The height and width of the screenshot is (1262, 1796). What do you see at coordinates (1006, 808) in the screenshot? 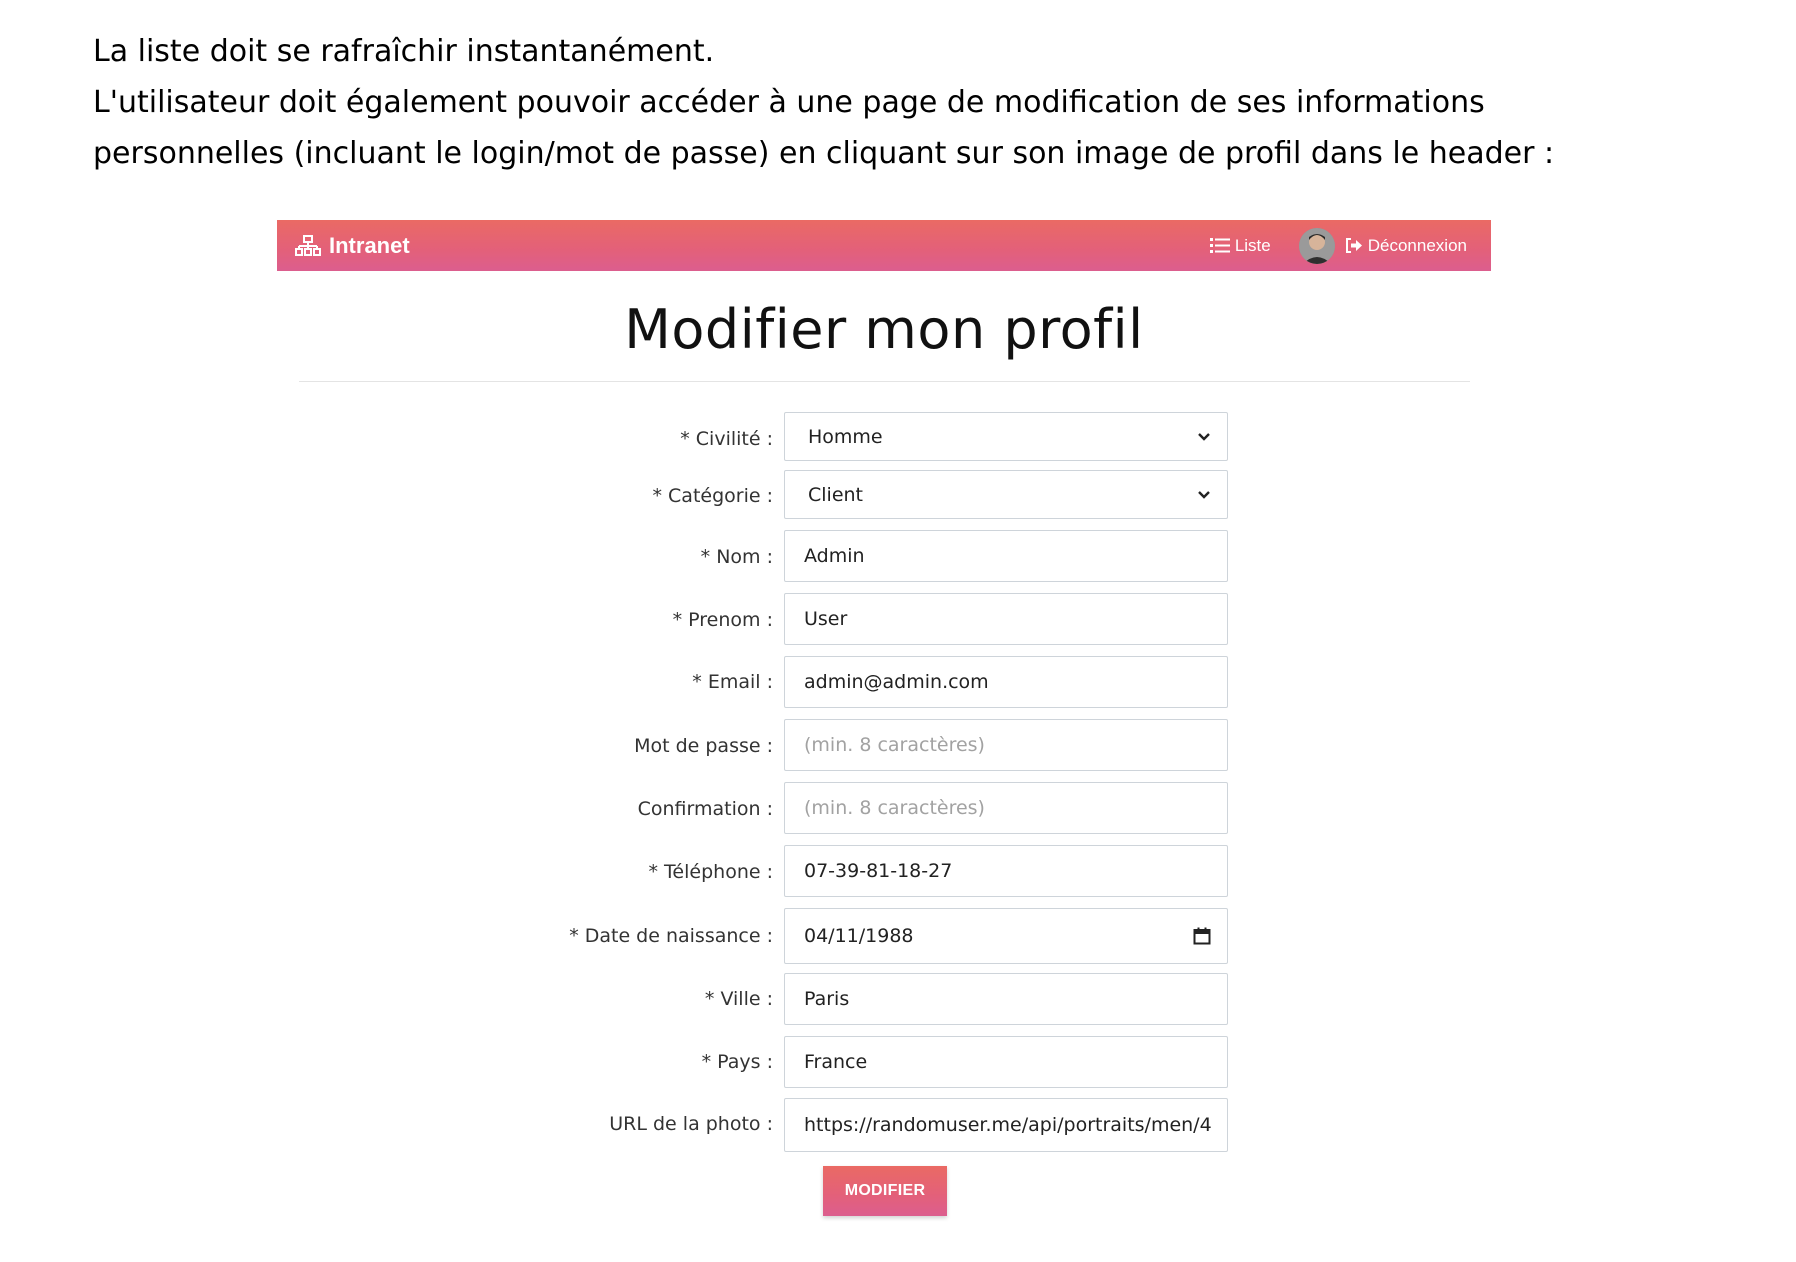
I see `confirmation-input: (min. 8 caractères)` at bounding box center [1006, 808].